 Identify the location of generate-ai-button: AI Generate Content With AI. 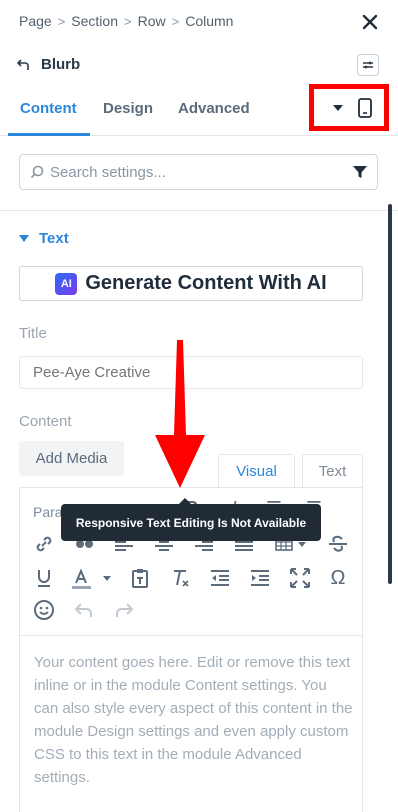
(191, 283).